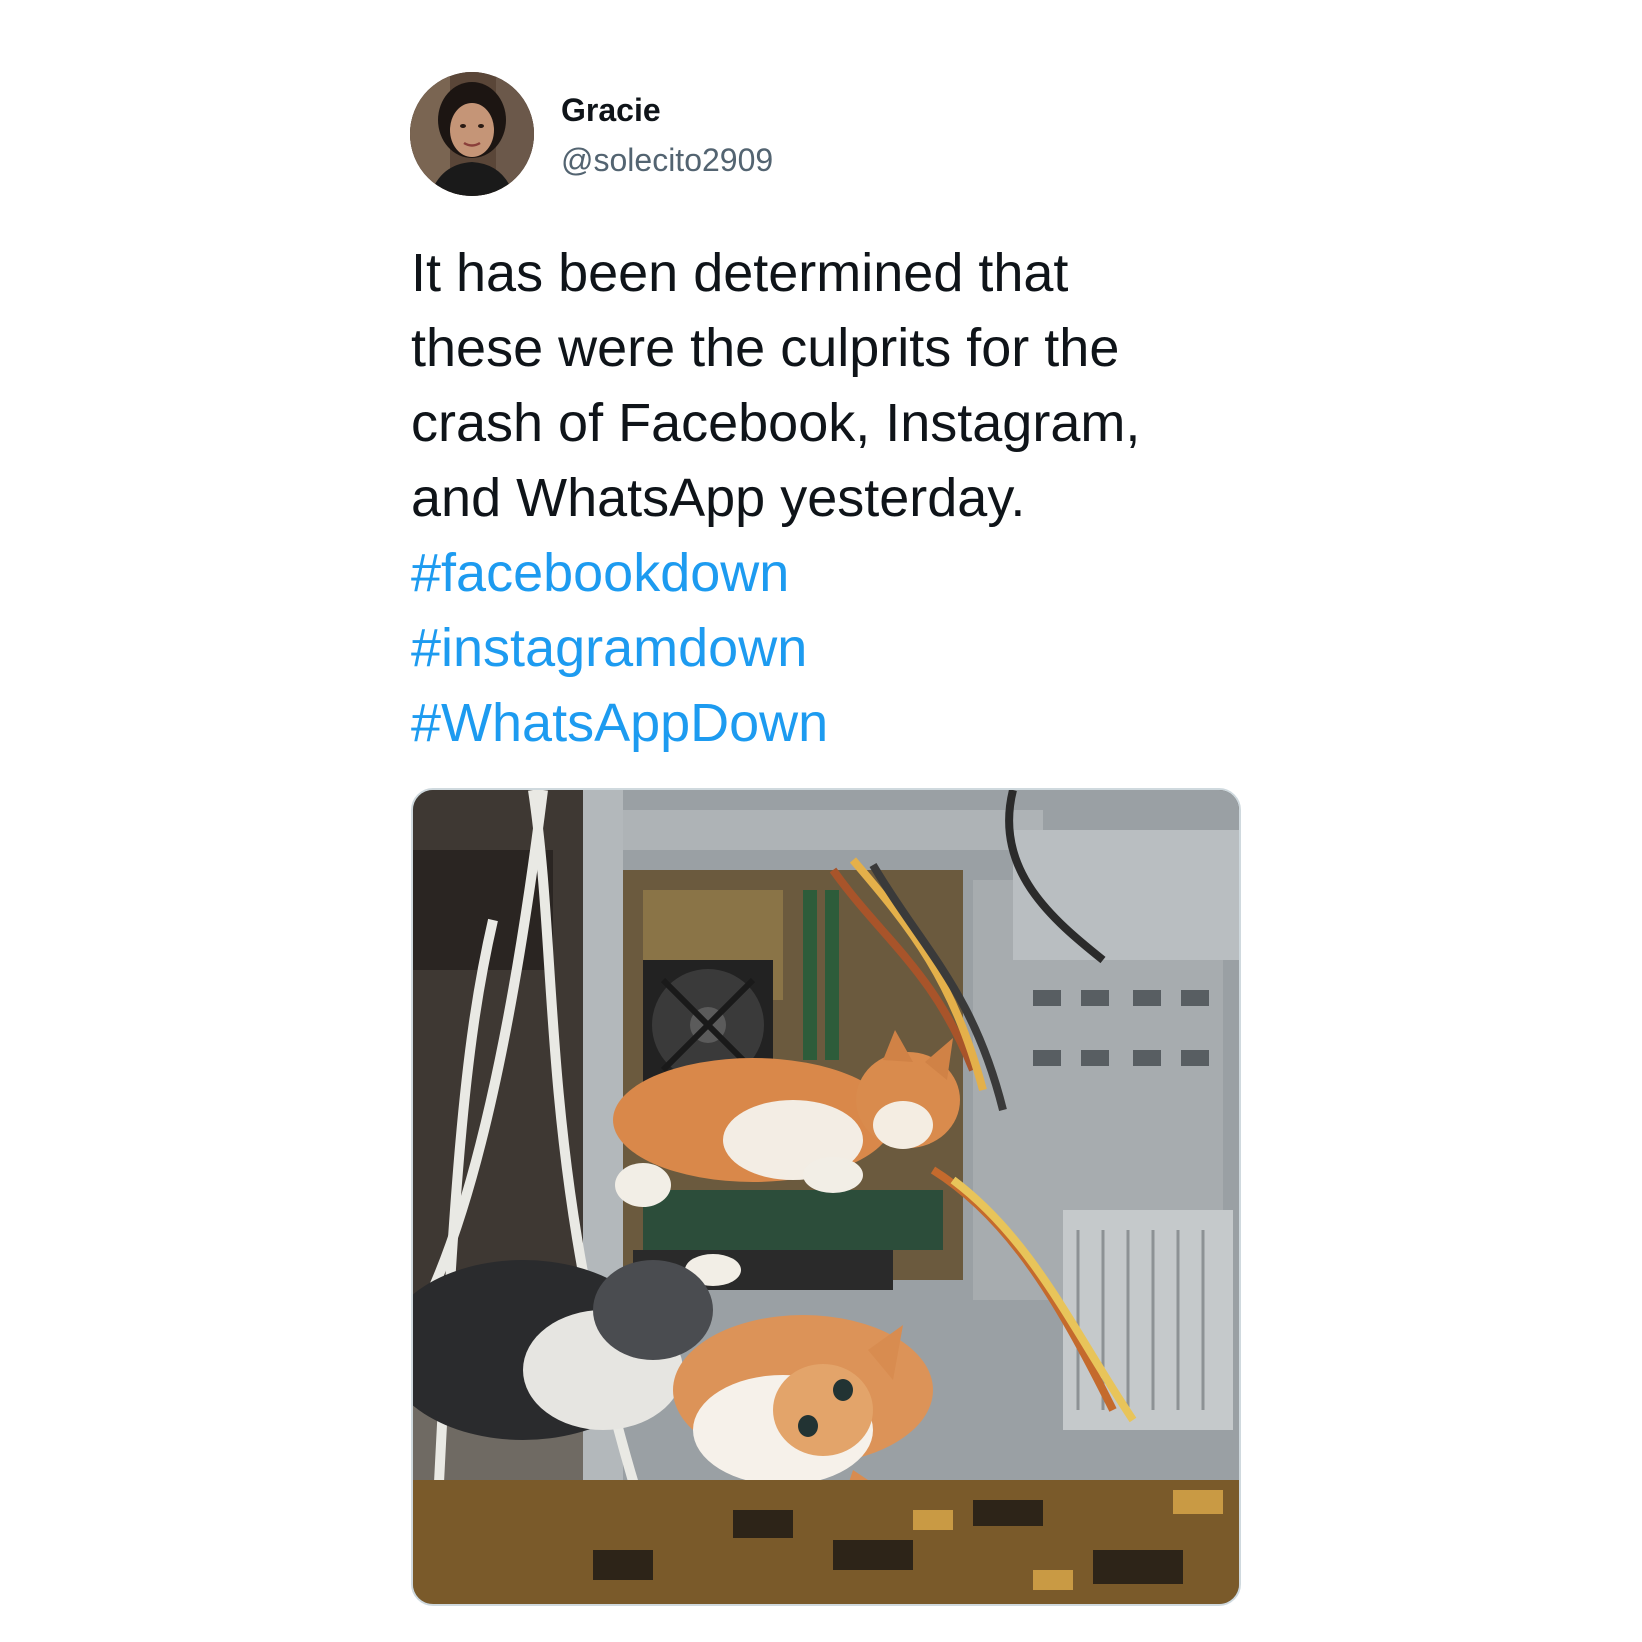 This screenshot has height=1642, width=1642. Describe the element at coordinates (821, 723) in the screenshot. I see `hashtag-link-whatsappdown: #WhatsAppDown` at that location.